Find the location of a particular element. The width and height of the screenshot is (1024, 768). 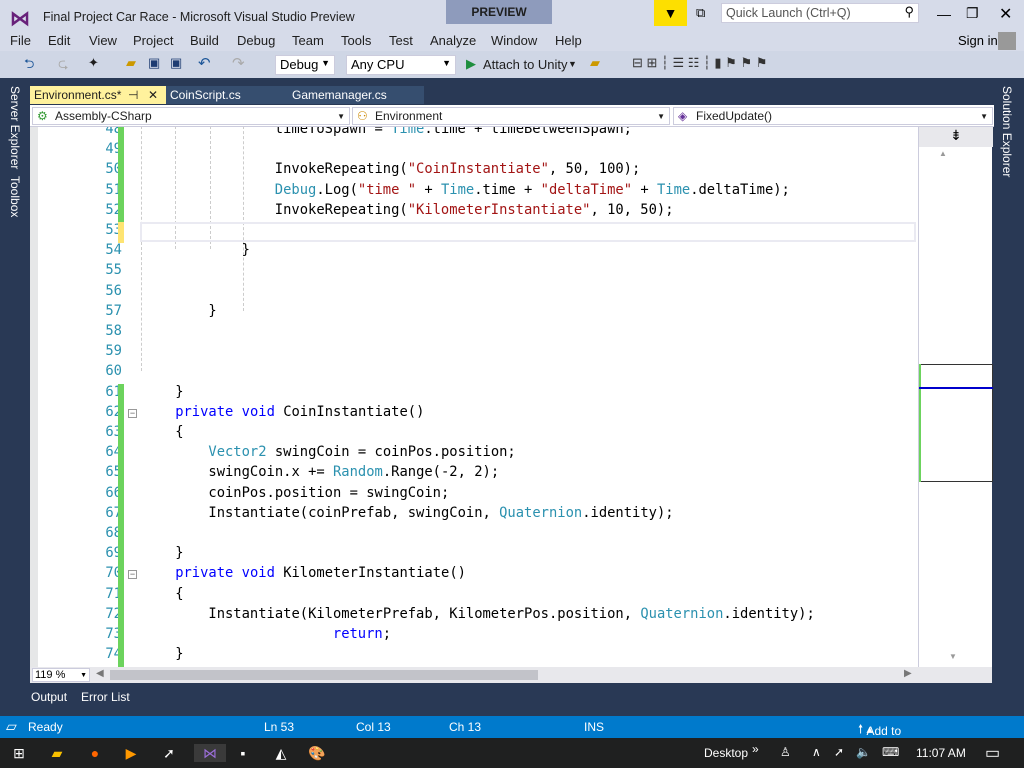

method-icon: ◈ is located at coordinates (683, 116).